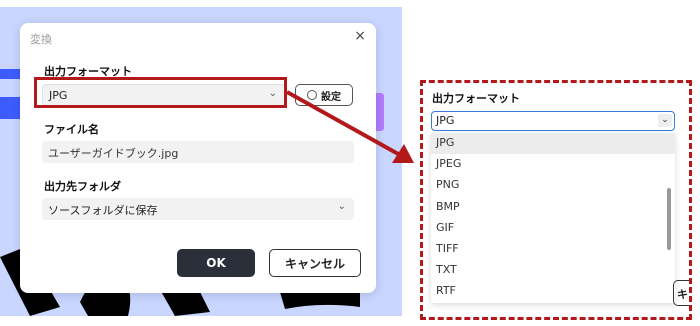 Image resolution: width=700 pixels, height=326 pixels. Describe the element at coordinates (553, 291) in the screenshot. I see `dropdown-option: RTF` at that location.